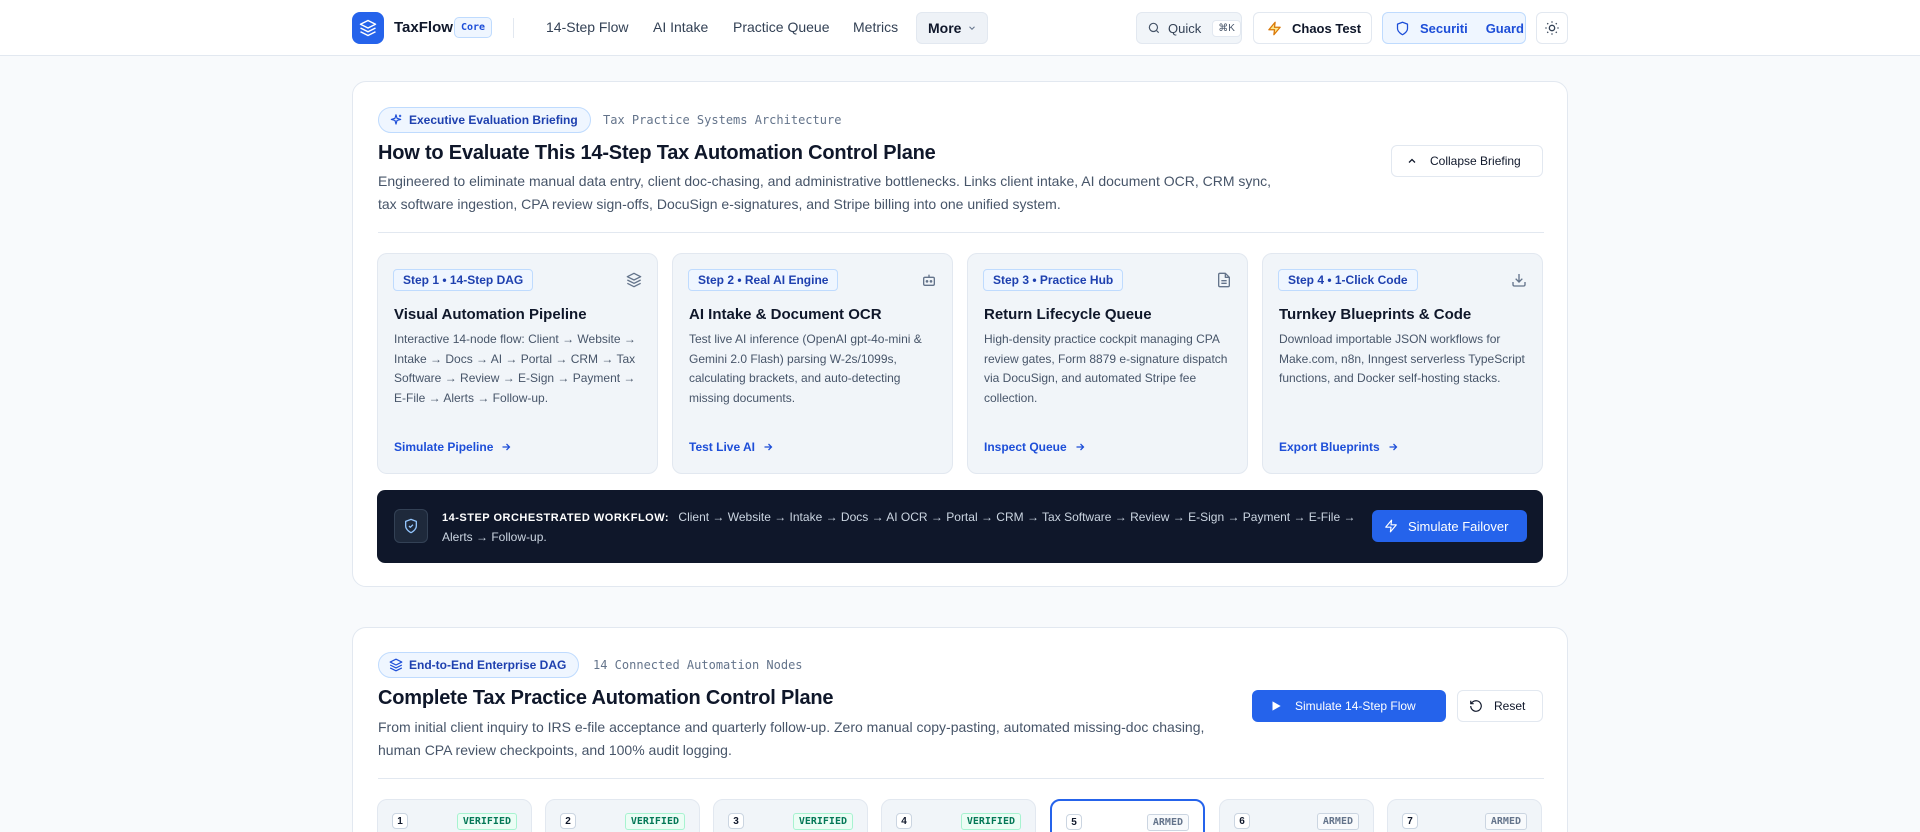 The width and height of the screenshot is (1920, 832). Describe the element at coordinates (463, 280) in the screenshot. I see `step-badge: Step 1 • 14-Step DAG` at that location.